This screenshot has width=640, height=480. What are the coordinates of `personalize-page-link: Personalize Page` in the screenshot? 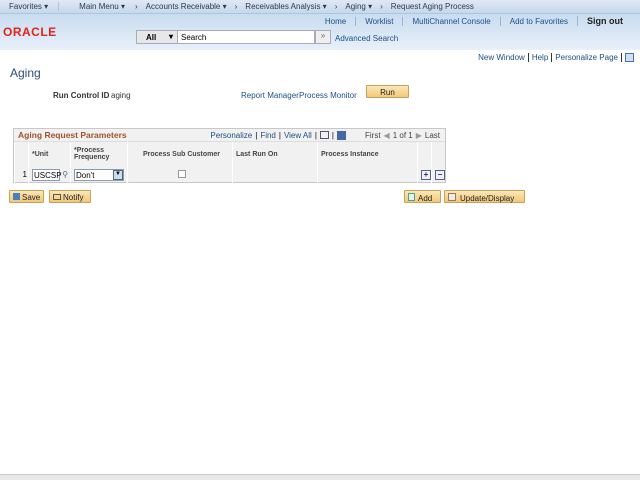 It's located at (586, 57).